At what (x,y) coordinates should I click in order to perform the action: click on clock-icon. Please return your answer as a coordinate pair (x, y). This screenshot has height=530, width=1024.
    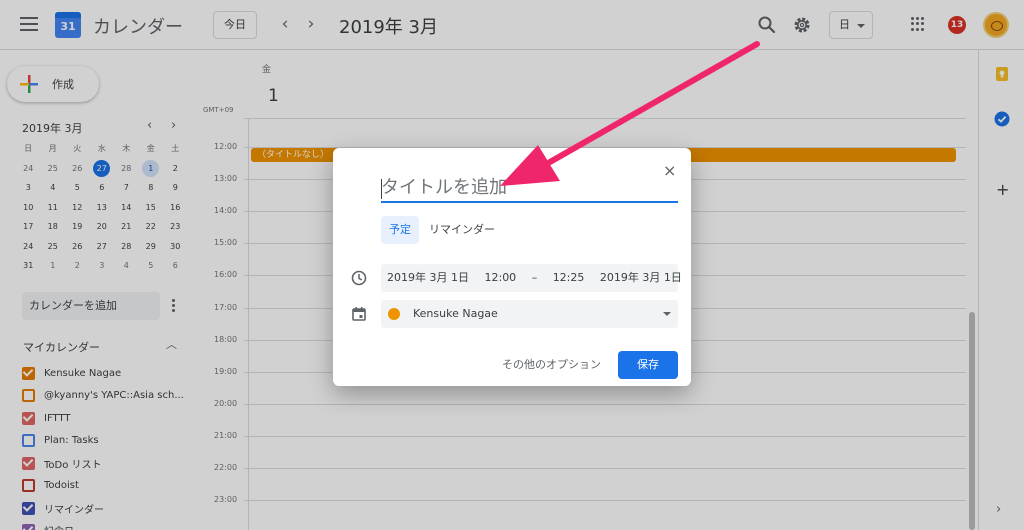
    Looking at the image, I should click on (359, 278).